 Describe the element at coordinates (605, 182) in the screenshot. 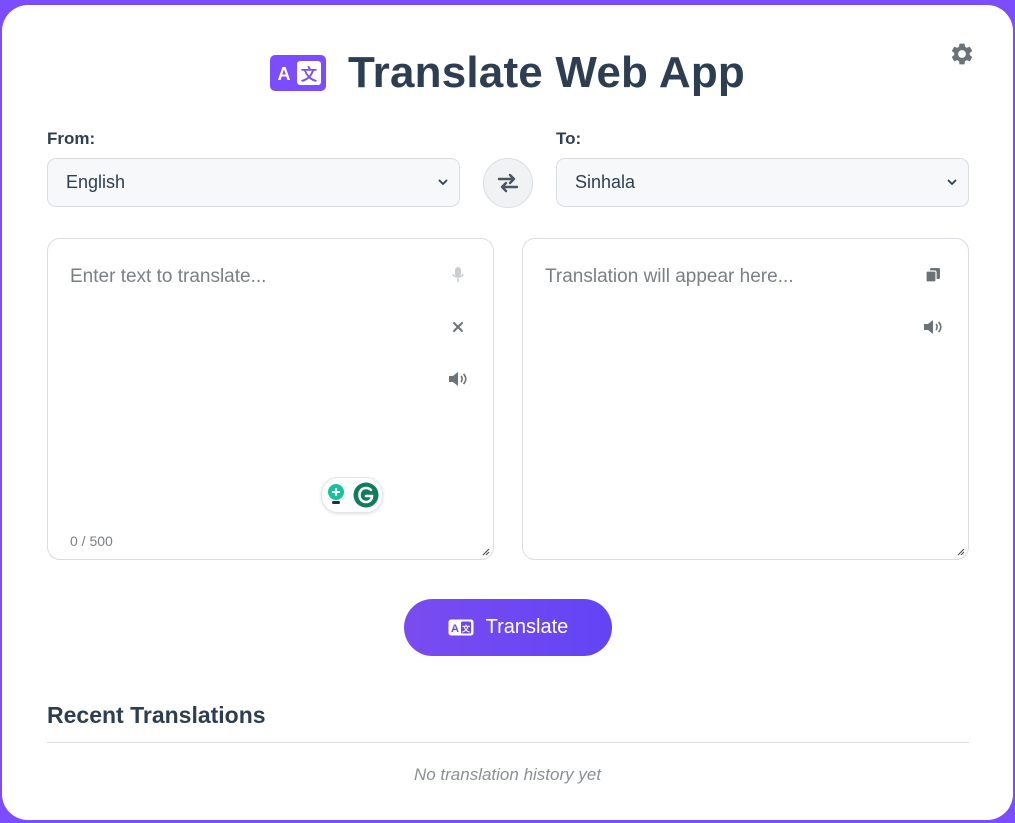

I see `to-language-value: Sinhala` at that location.